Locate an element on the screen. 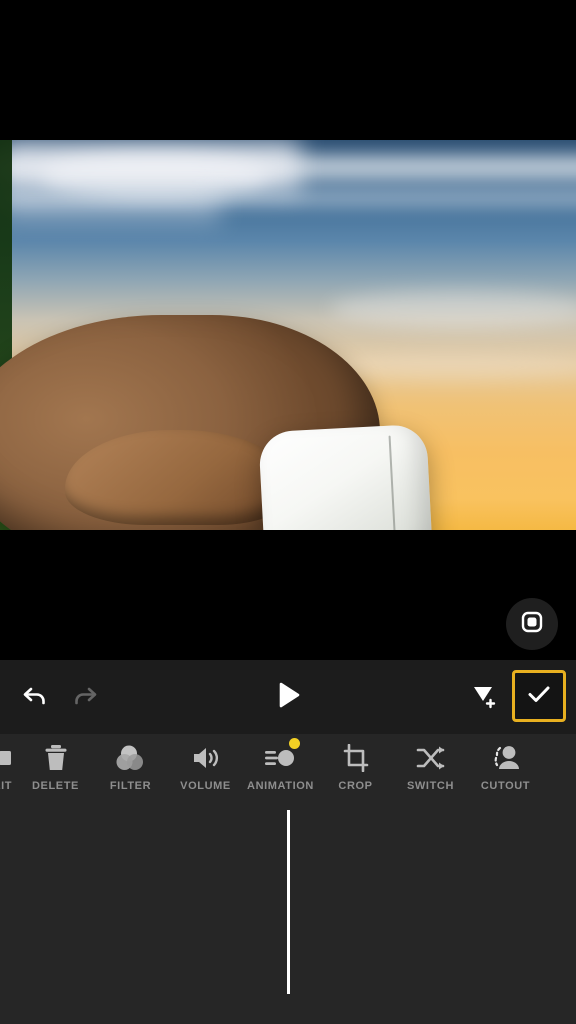 The width and height of the screenshot is (576, 1024). tool-crop: CROP is located at coordinates (355, 763).